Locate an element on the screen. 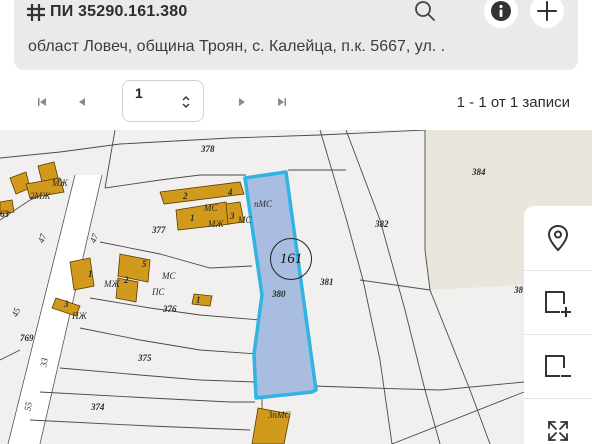 The image size is (592, 444). last-page-button is located at coordinates (282, 102).